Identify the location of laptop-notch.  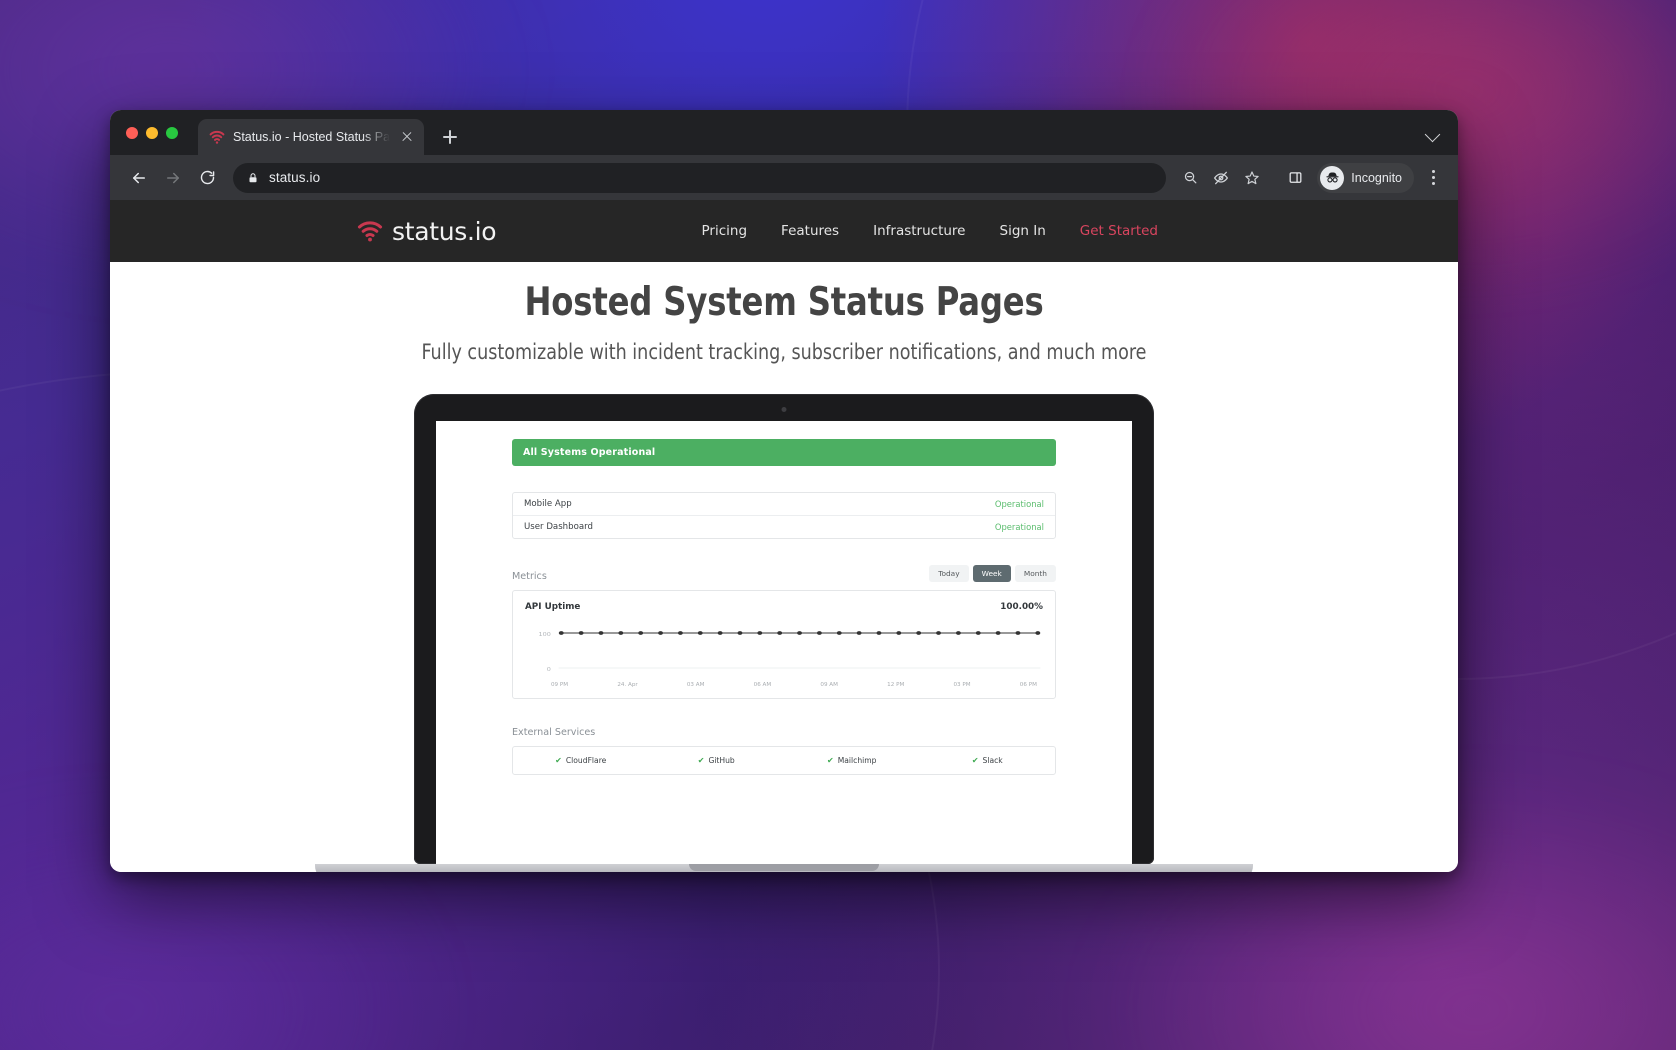
(784, 867).